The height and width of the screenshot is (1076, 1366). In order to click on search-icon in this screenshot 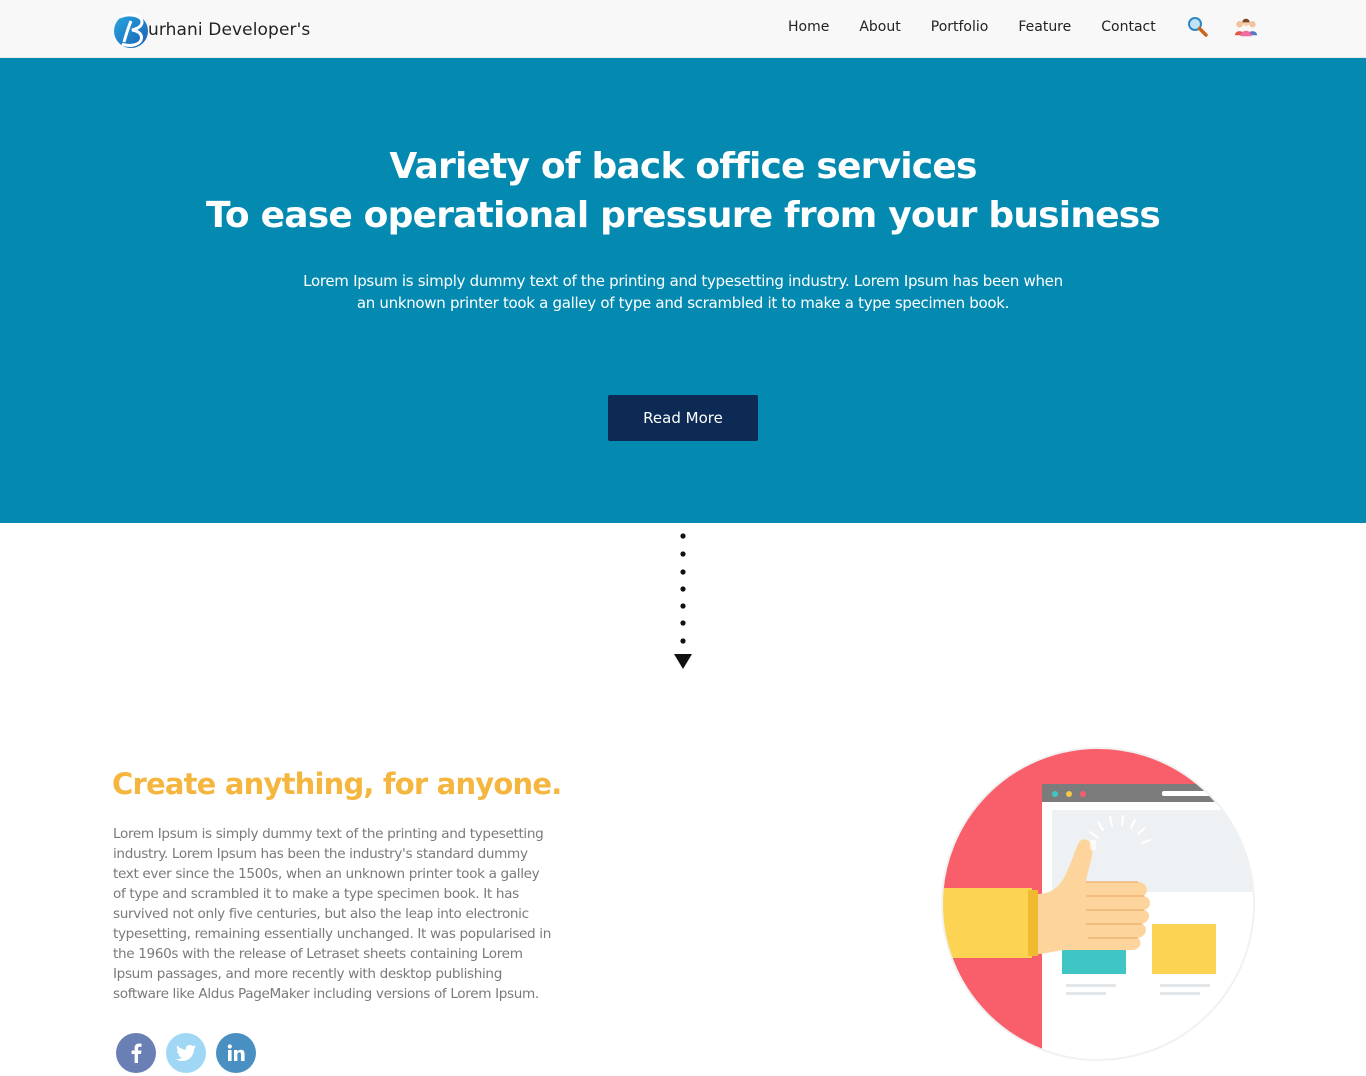, I will do `click(1198, 27)`.